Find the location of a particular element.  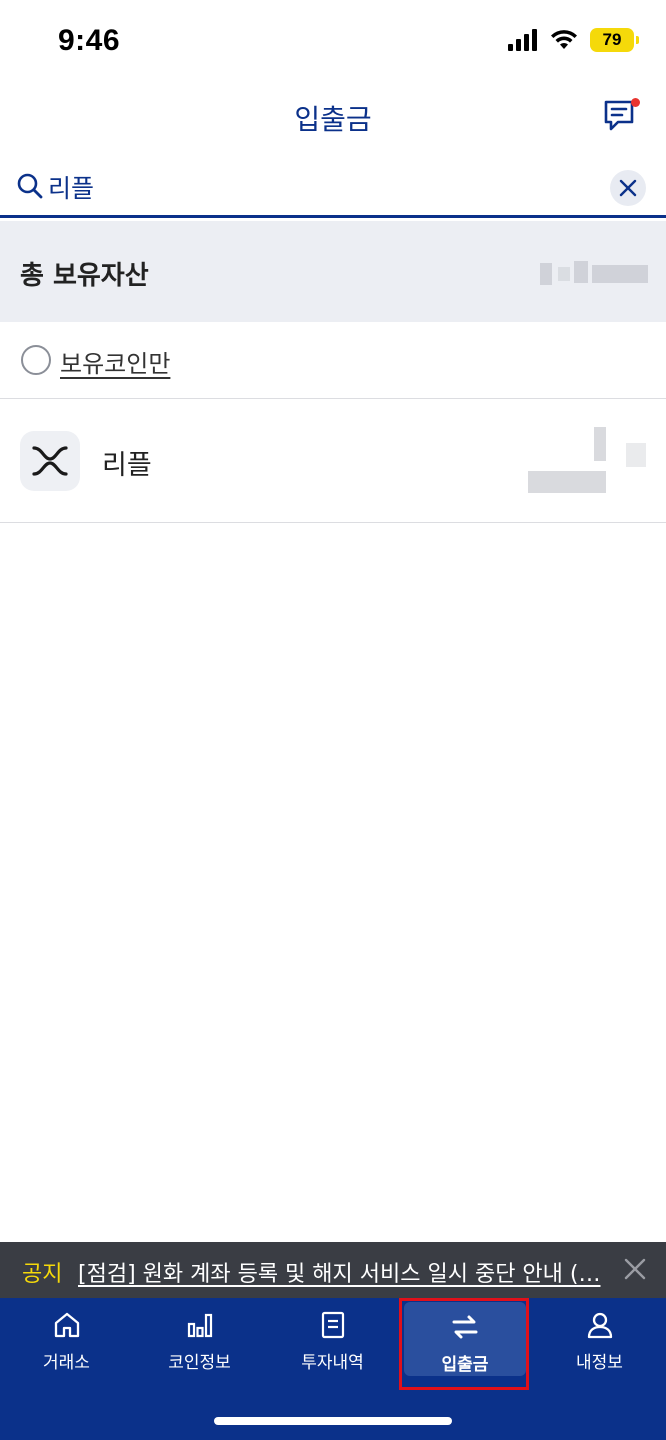

nav-my-info: 내정보 is located at coordinates (599, 1340).